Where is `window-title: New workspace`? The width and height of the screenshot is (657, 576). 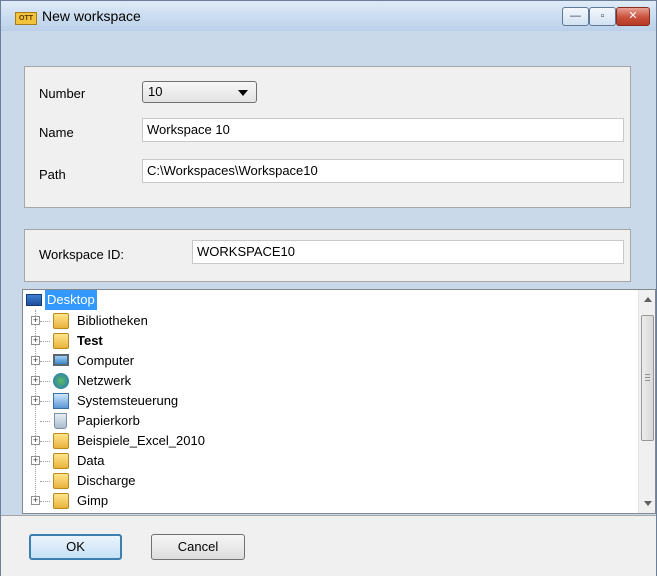
window-title: New workspace is located at coordinates (91, 16).